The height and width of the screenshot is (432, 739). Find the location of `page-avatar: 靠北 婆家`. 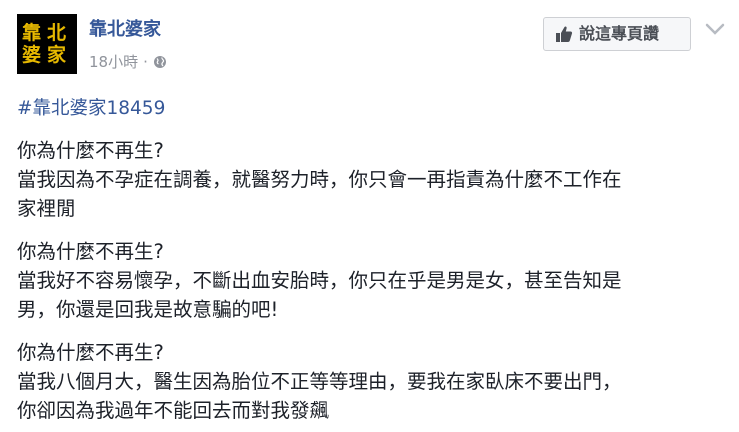

page-avatar: 靠北 婆家 is located at coordinates (47, 44).